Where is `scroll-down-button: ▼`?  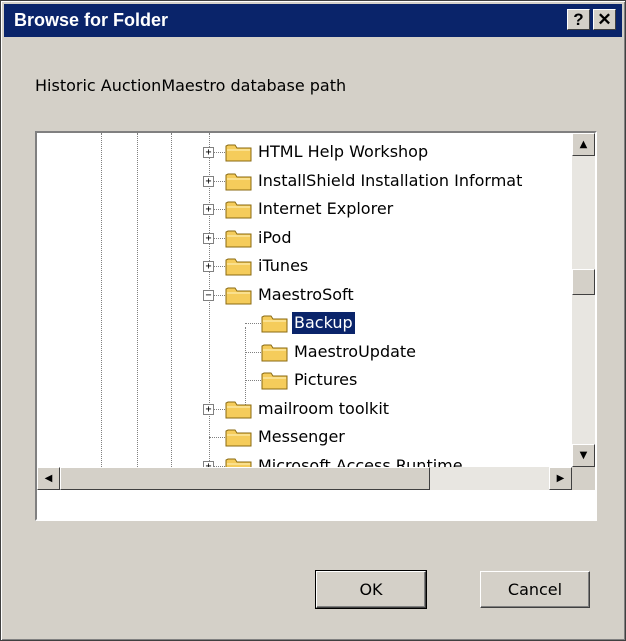
scroll-down-button: ▼ is located at coordinates (583, 455).